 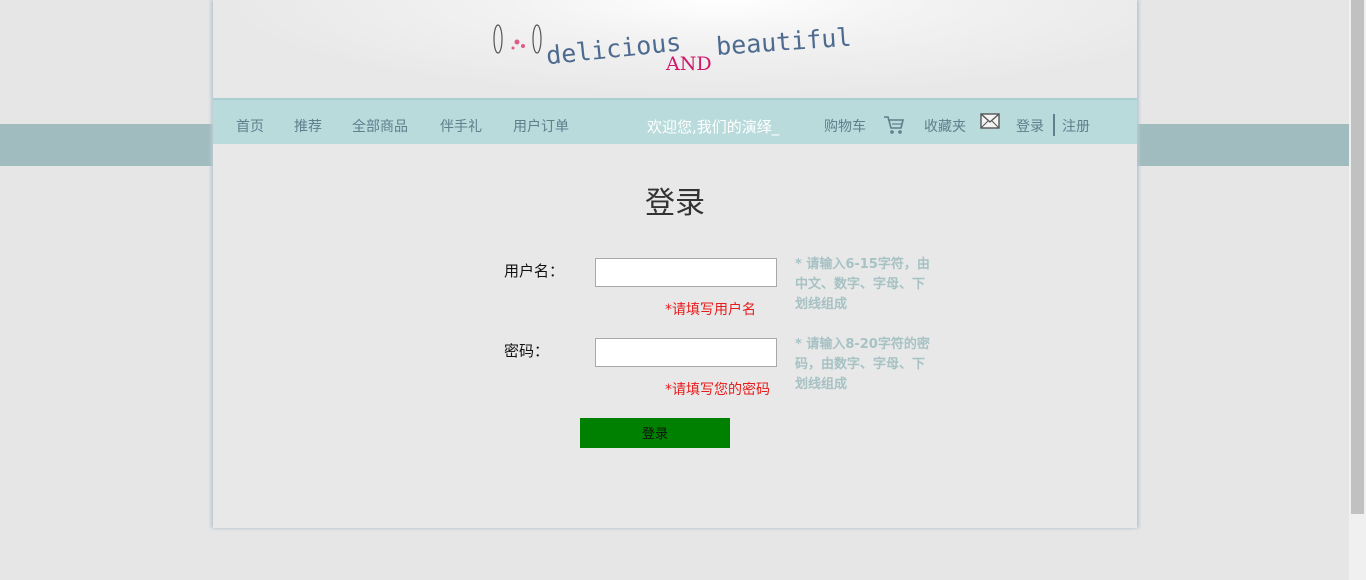 I want to click on cart-link: 购物车, so click(x=845, y=126).